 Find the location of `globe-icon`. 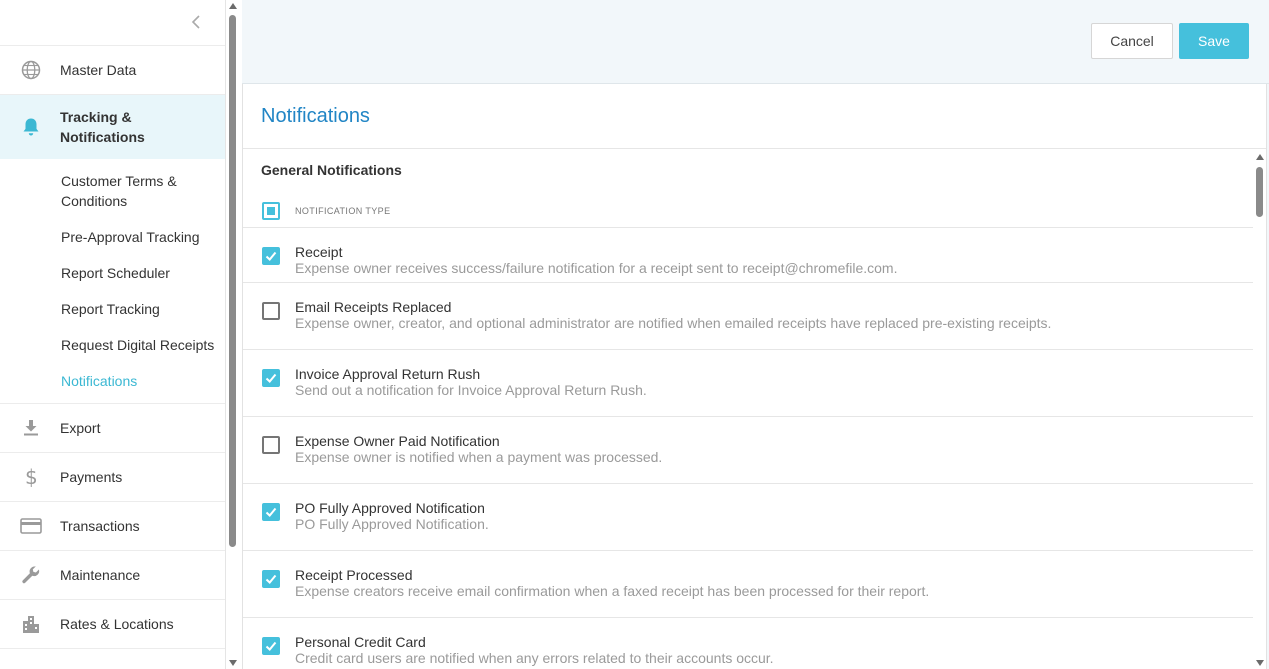

globe-icon is located at coordinates (30, 70).